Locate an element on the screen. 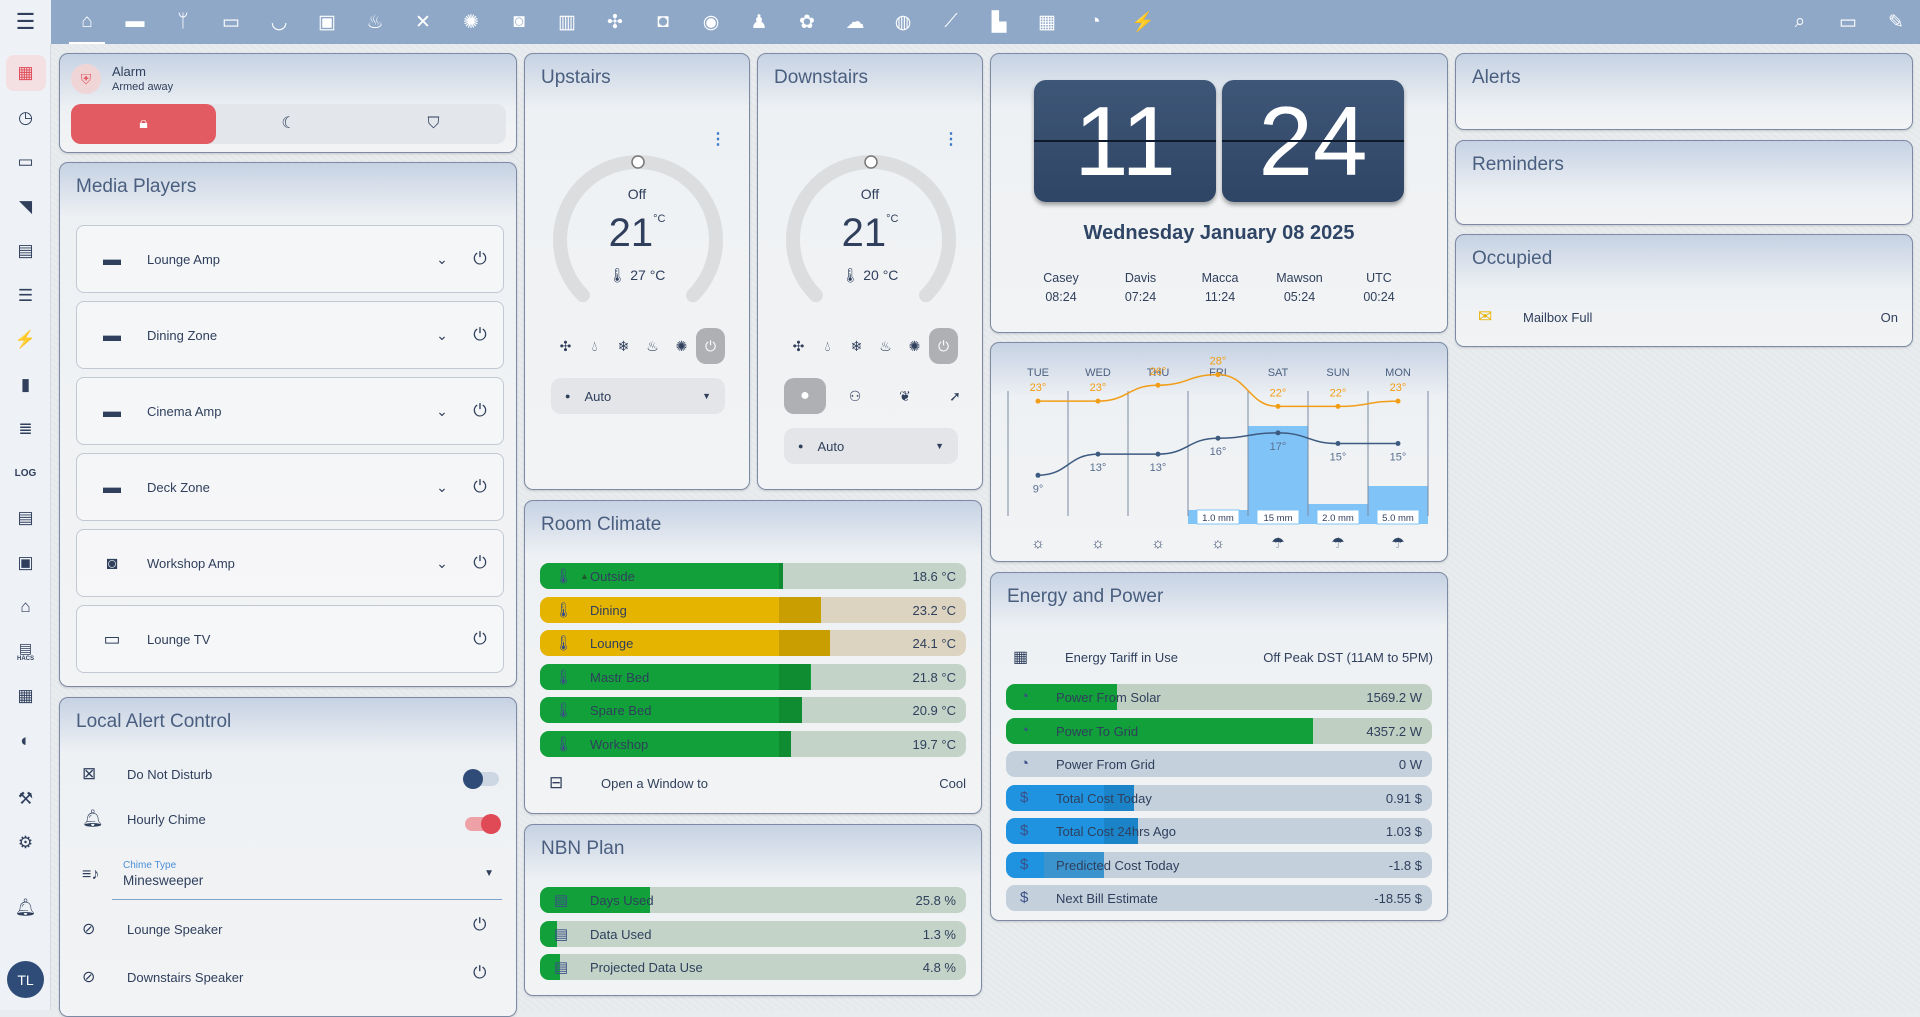 The image size is (1920, 1017). mailbox-row: ✉ Mailbox Full On is located at coordinates (1688, 317).